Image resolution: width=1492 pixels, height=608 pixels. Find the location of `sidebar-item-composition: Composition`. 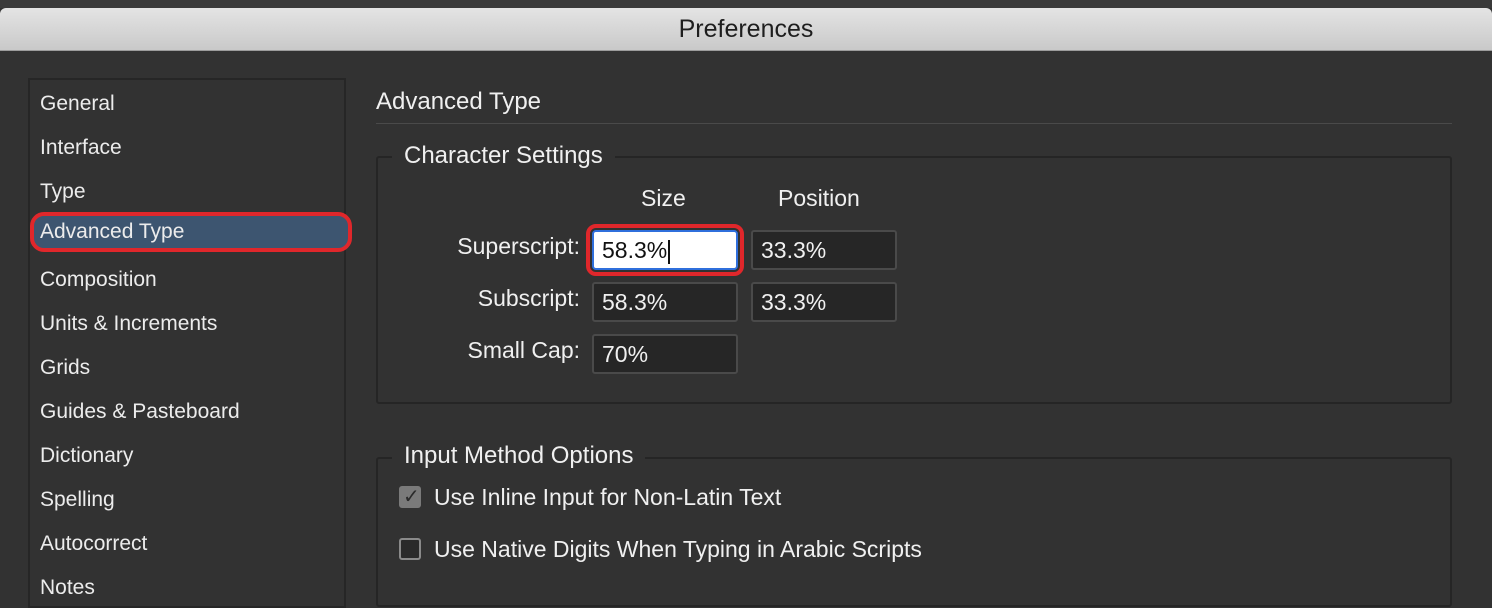

sidebar-item-composition: Composition is located at coordinates (187, 280).